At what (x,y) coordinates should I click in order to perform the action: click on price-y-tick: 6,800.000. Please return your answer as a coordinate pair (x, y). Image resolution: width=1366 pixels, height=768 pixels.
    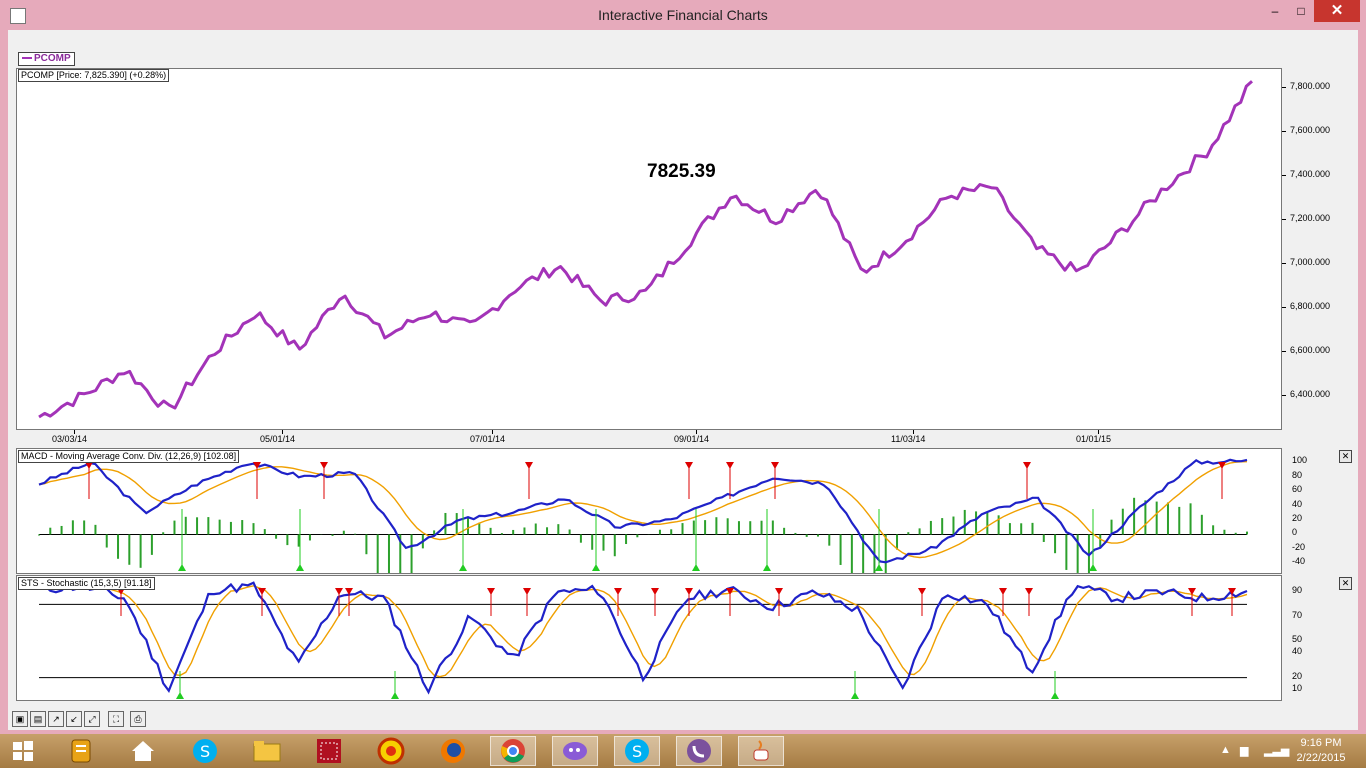
    Looking at the image, I should click on (1310, 306).